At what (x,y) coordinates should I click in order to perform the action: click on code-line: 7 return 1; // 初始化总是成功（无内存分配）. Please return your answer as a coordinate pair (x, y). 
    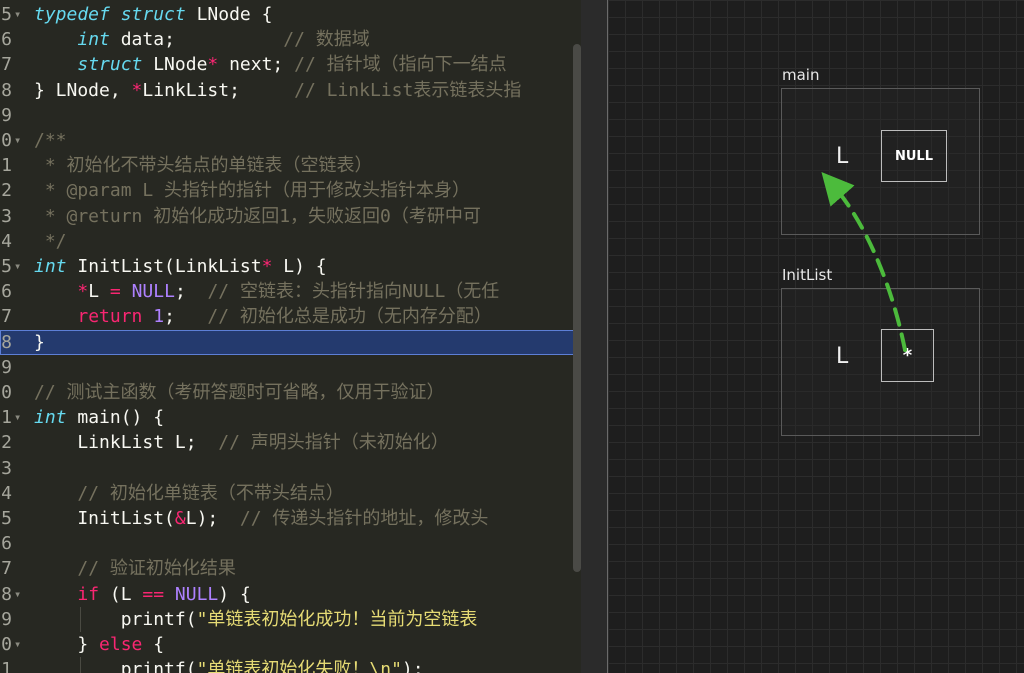
    Looking at the image, I should click on (287, 316).